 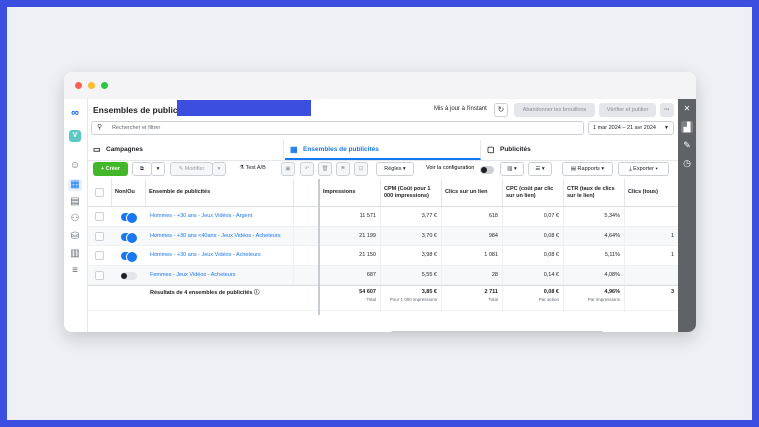 I want to click on view-config-toggle, so click(x=487, y=170).